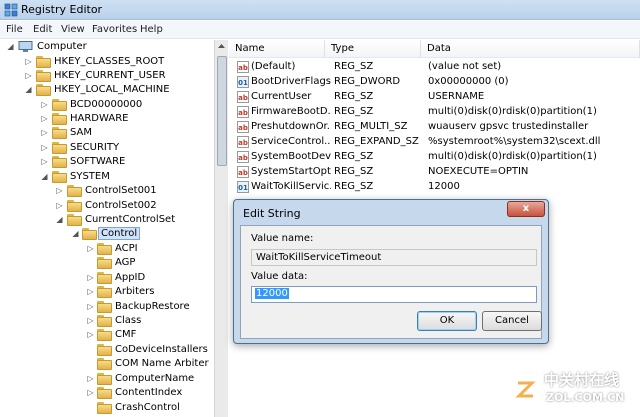 This screenshot has width=640, height=417. Describe the element at coordinates (582, 380) in the screenshot. I see `watermark-chinese-text: 中关村在线` at that location.